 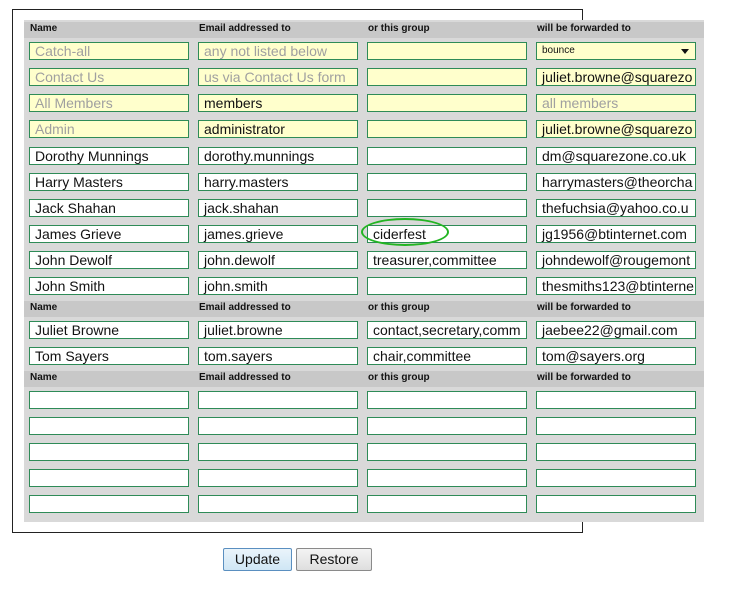 I want to click on email-field: john.dewolf, so click(x=278, y=260).